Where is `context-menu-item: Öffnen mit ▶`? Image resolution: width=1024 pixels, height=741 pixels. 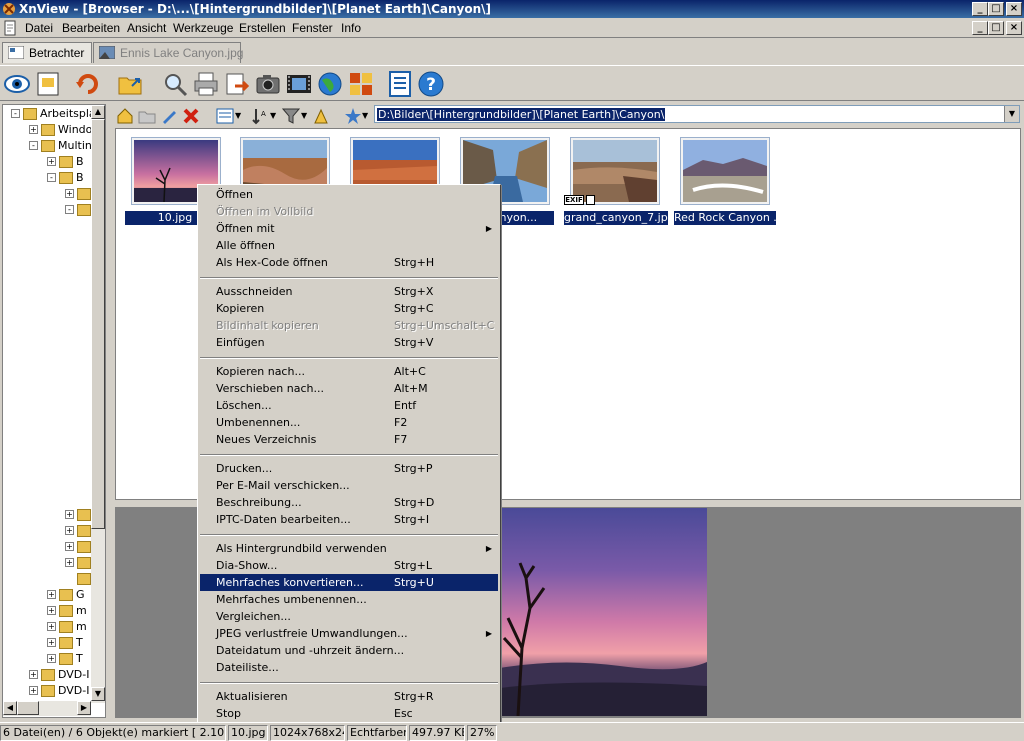 context-menu-item: Öffnen mit ▶ is located at coordinates (349, 228).